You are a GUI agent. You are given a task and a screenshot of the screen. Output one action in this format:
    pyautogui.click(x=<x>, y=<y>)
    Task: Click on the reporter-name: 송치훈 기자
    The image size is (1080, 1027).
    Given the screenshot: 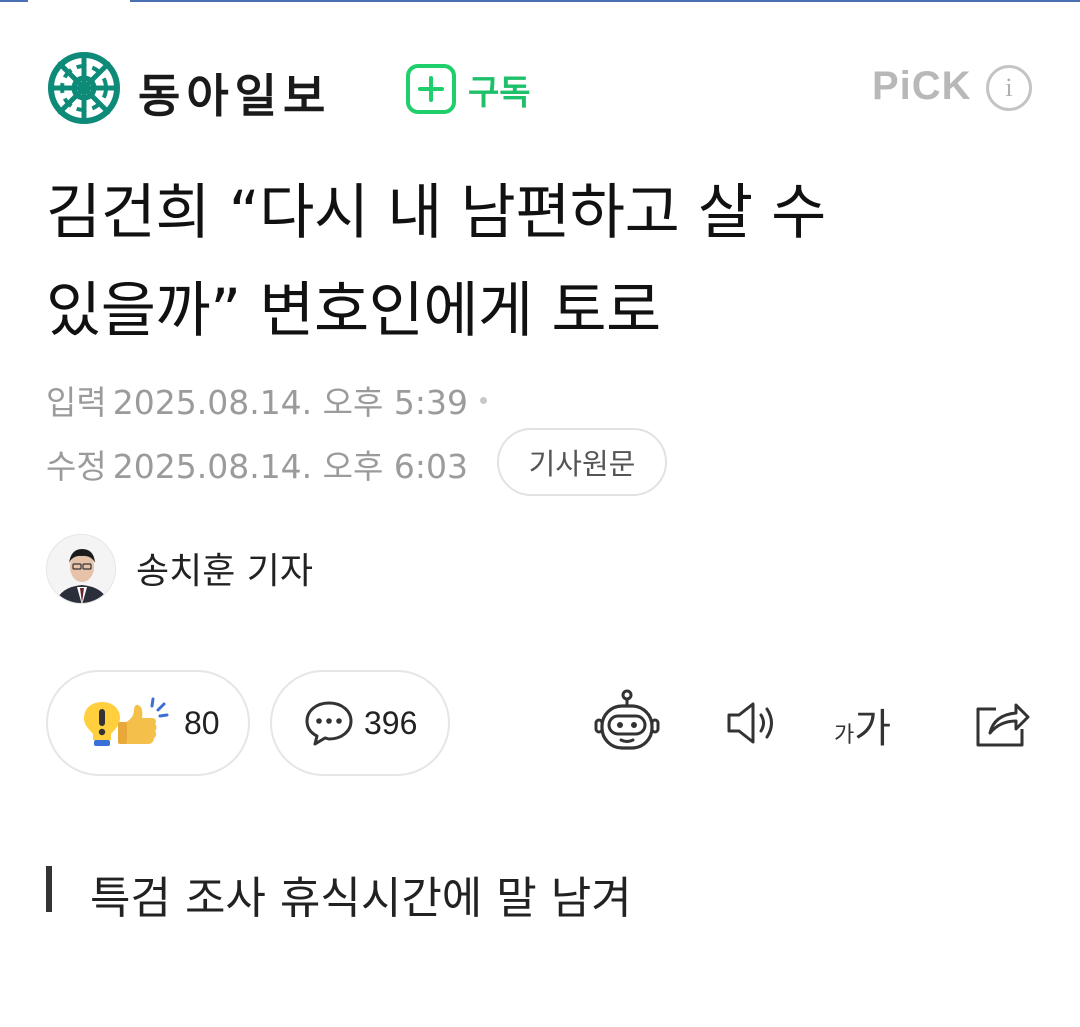 What is the action you would take?
    pyautogui.click(x=224, y=568)
    